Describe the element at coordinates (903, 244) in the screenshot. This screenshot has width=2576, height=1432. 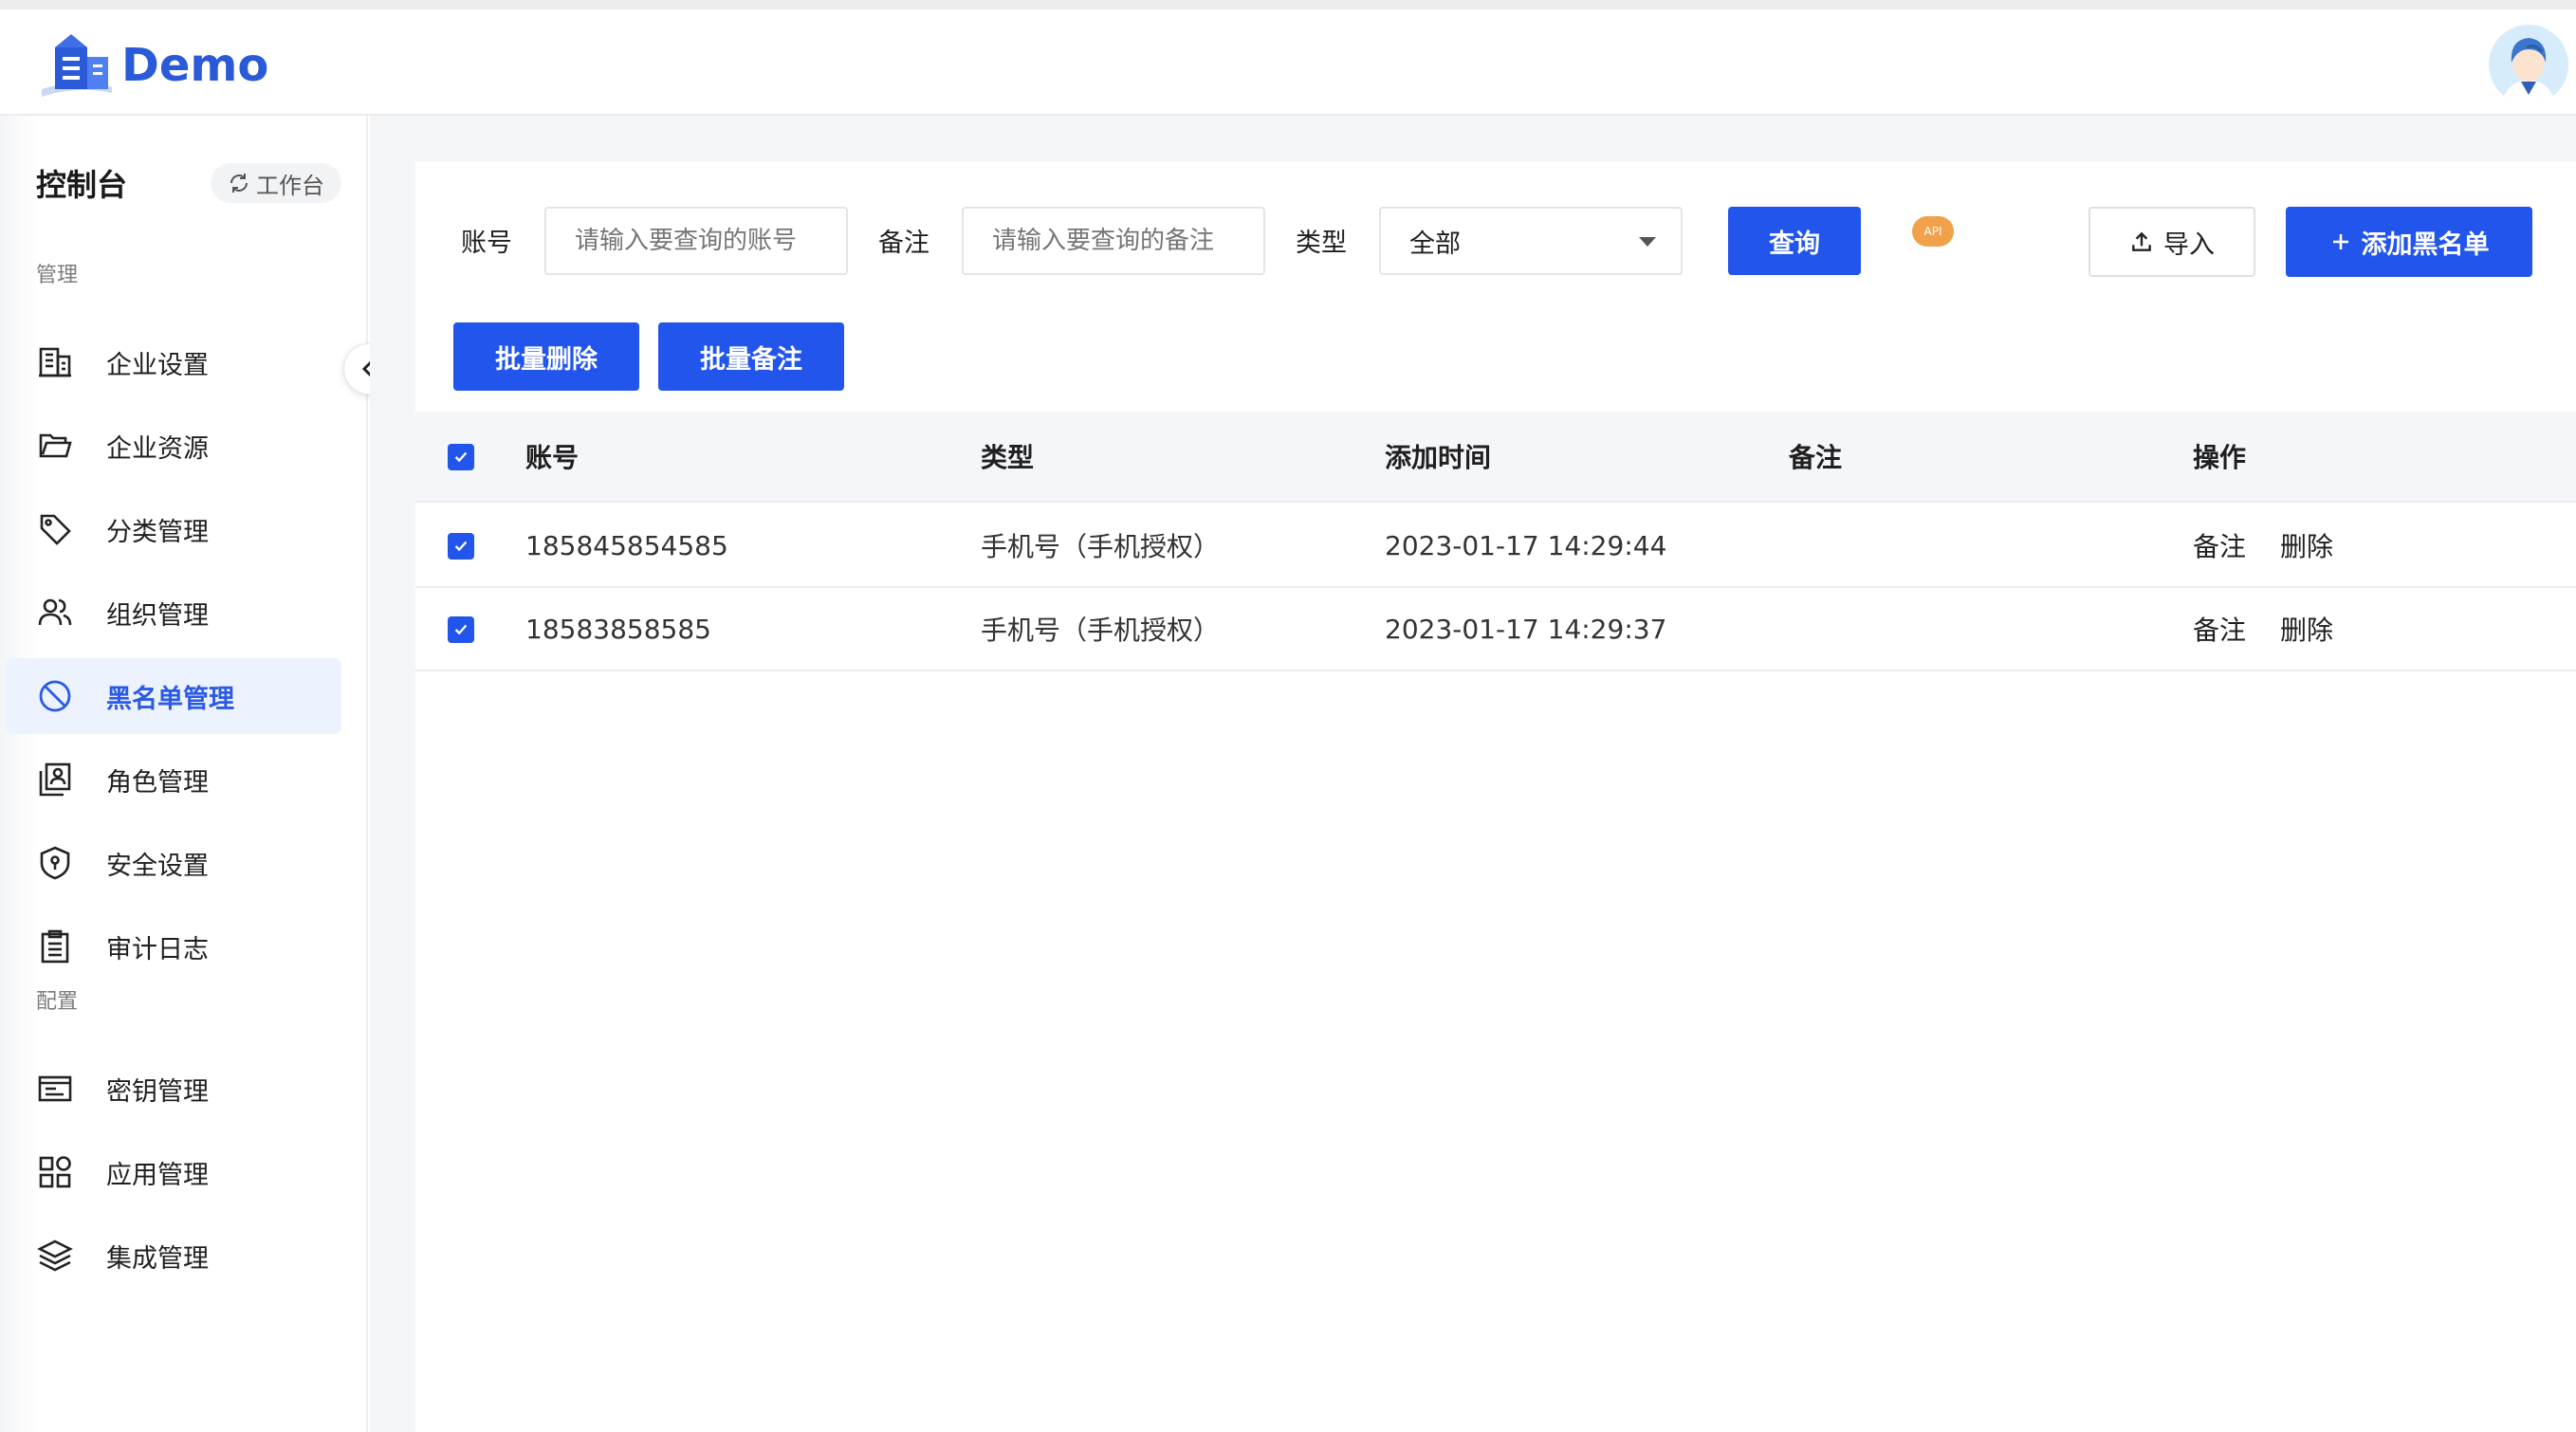
I see `remark-filter-label: 备注` at that location.